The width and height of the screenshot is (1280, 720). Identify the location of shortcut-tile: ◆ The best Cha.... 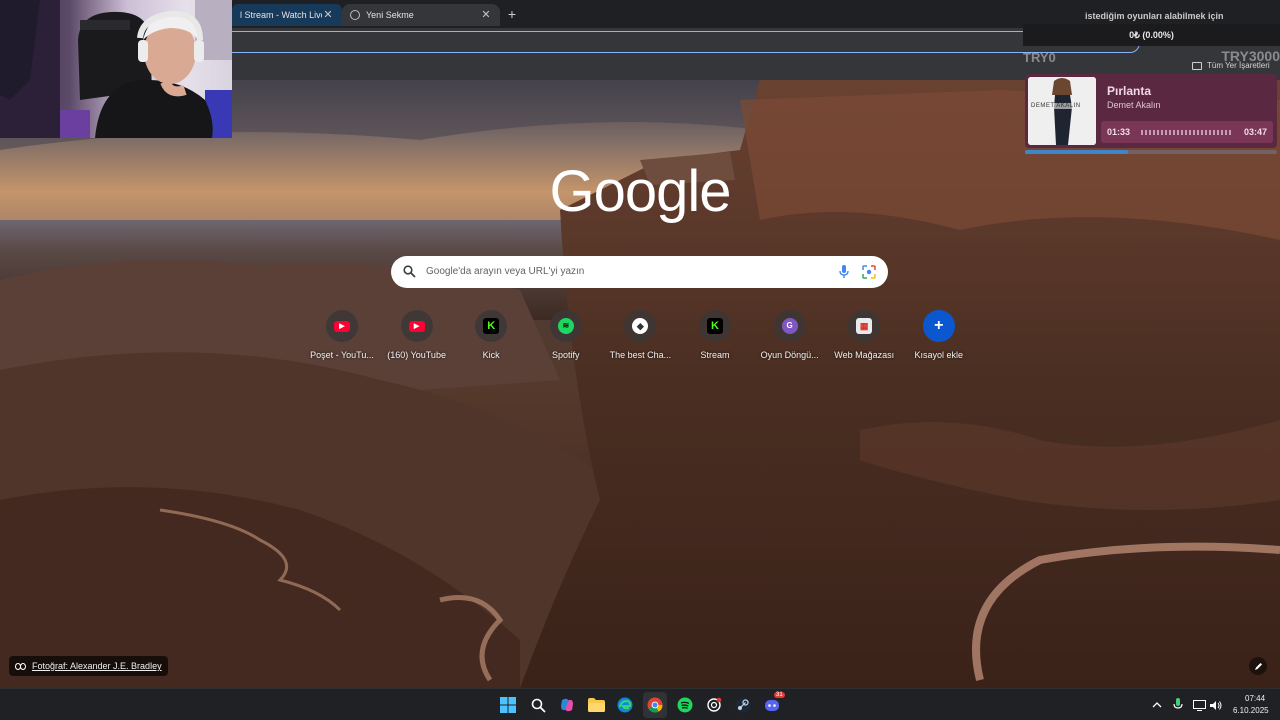
(640, 335).